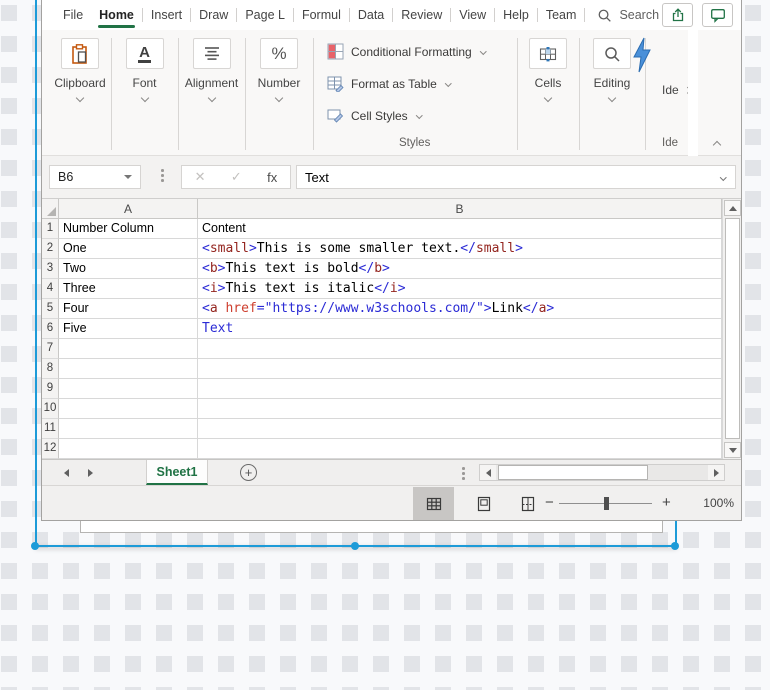  Describe the element at coordinates (279, 53) in the screenshot. I see `number-button: %` at that location.